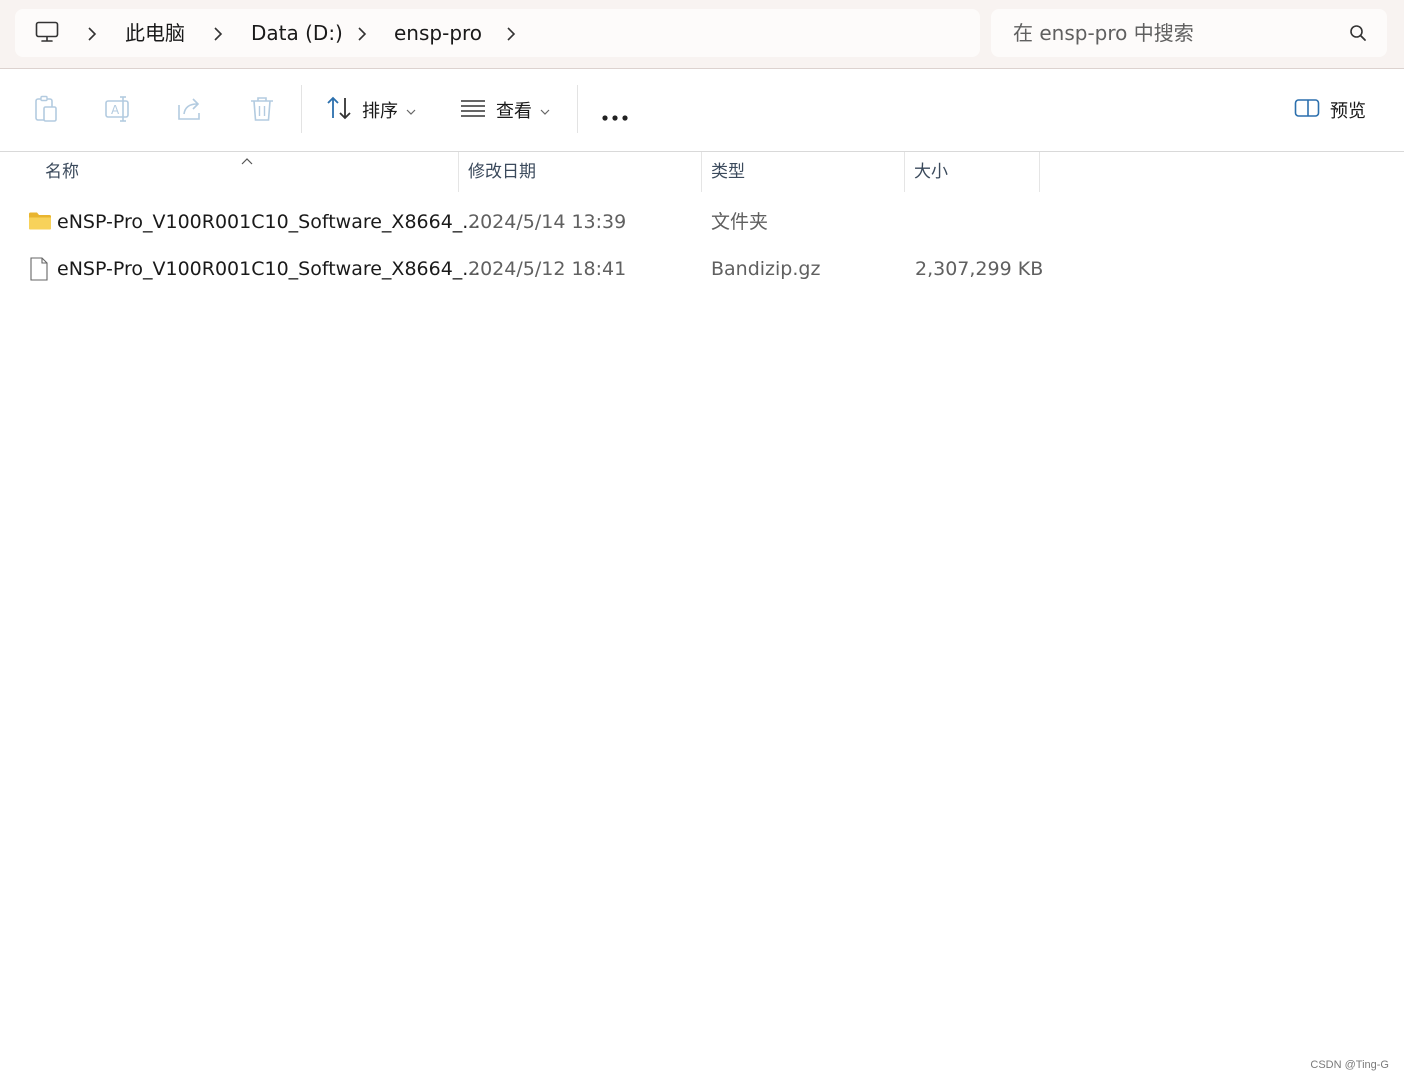  What do you see at coordinates (1358, 35) in the screenshot?
I see `search-icon` at bounding box center [1358, 35].